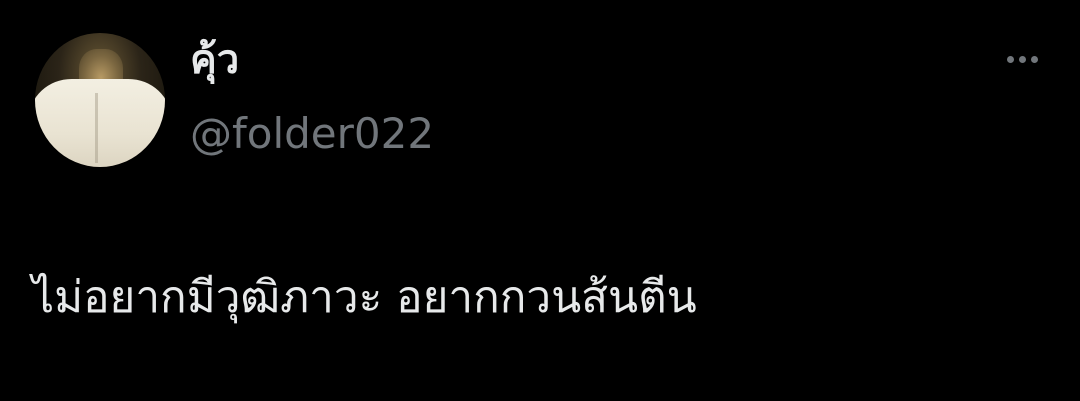  I want to click on avatar-fold-shape, so click(96, 128).